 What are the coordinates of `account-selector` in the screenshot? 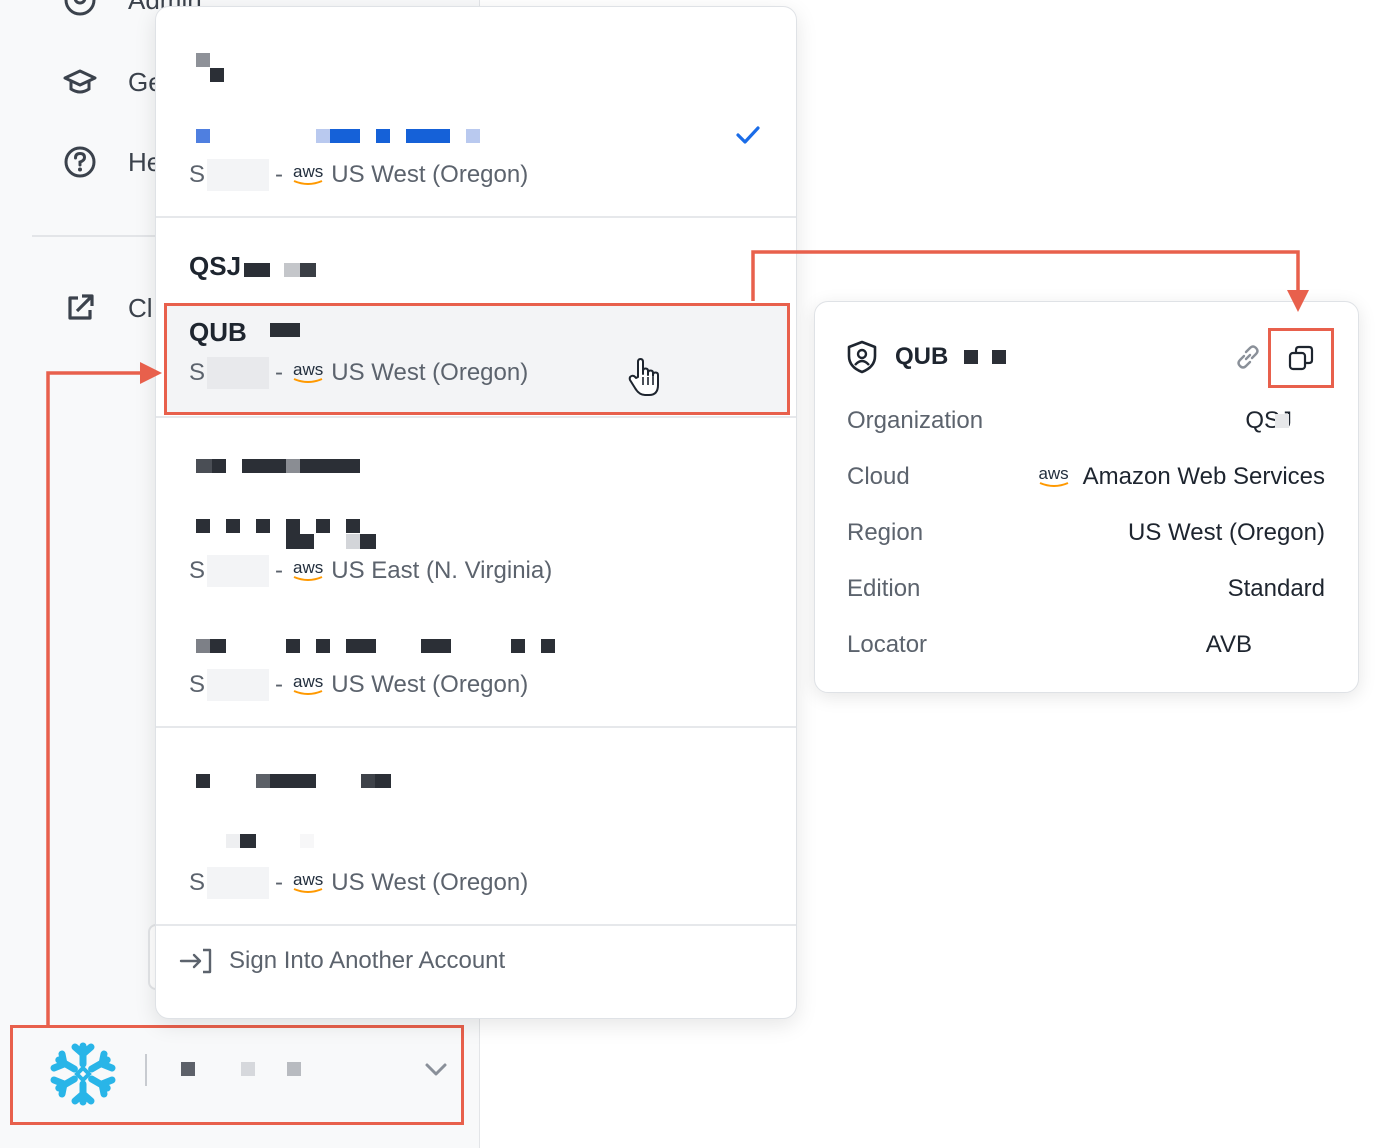 It's located at (237, 1075).